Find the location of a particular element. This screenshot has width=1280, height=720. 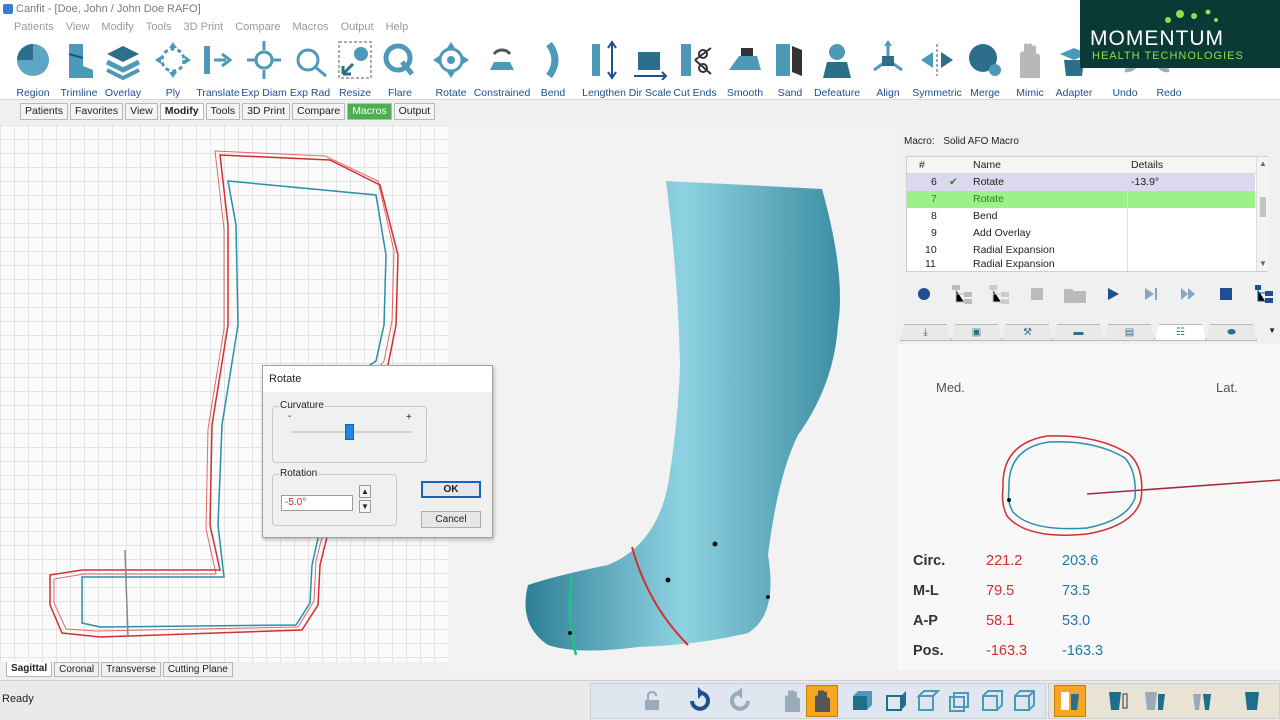

pan-button is located at coordinates (792, 701).